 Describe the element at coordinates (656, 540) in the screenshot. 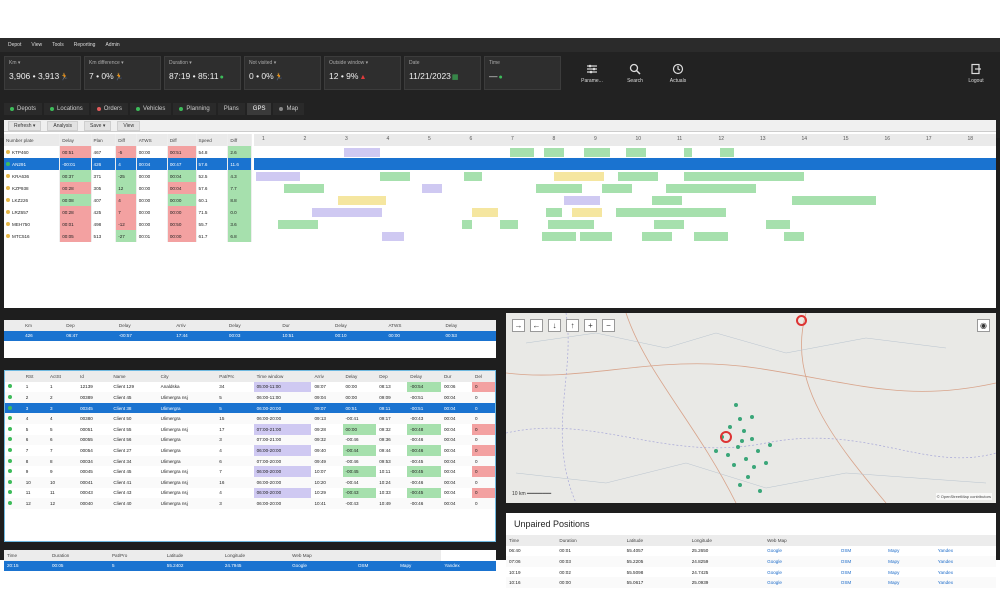

I see `column-header: Latitude` at that location.